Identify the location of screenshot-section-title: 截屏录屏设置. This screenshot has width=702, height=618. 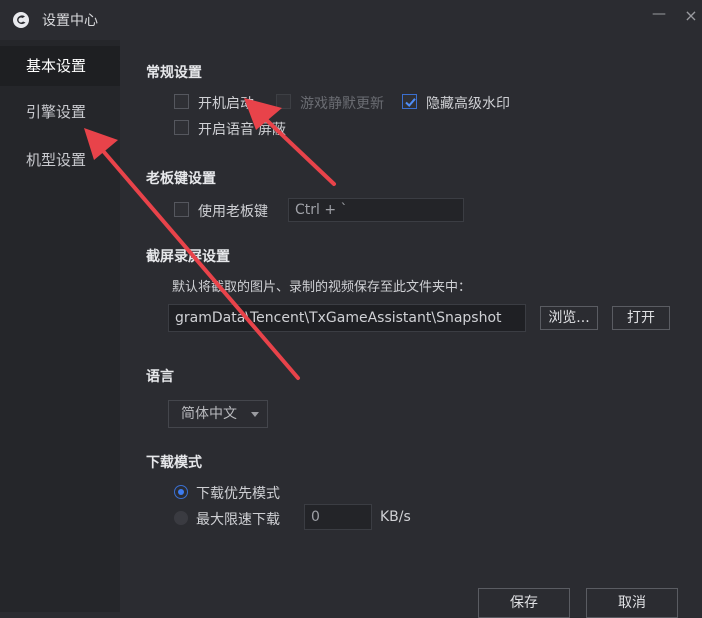
(188, 257).